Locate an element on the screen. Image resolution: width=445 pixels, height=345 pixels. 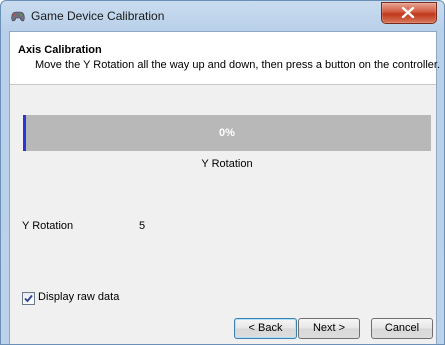
display-raw-checkbox is located at coordinates (28, 298).